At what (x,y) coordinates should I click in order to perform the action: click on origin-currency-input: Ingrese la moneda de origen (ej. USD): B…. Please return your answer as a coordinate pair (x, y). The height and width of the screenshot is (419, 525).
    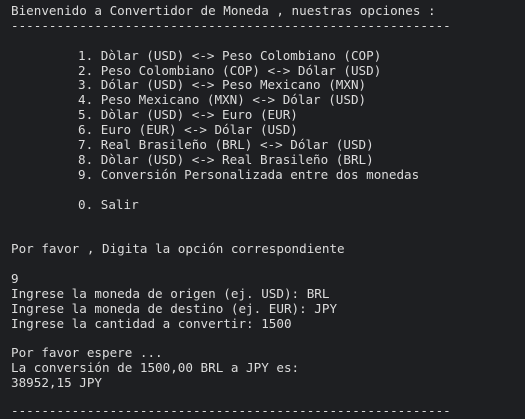
    Looking at the image, I should click on (268, 294).